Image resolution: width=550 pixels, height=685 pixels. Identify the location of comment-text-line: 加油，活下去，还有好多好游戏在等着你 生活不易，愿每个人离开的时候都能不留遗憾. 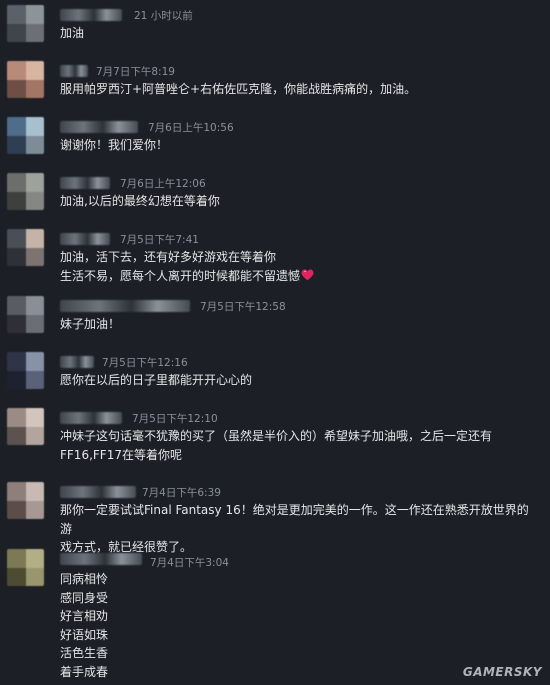
(180, 266).